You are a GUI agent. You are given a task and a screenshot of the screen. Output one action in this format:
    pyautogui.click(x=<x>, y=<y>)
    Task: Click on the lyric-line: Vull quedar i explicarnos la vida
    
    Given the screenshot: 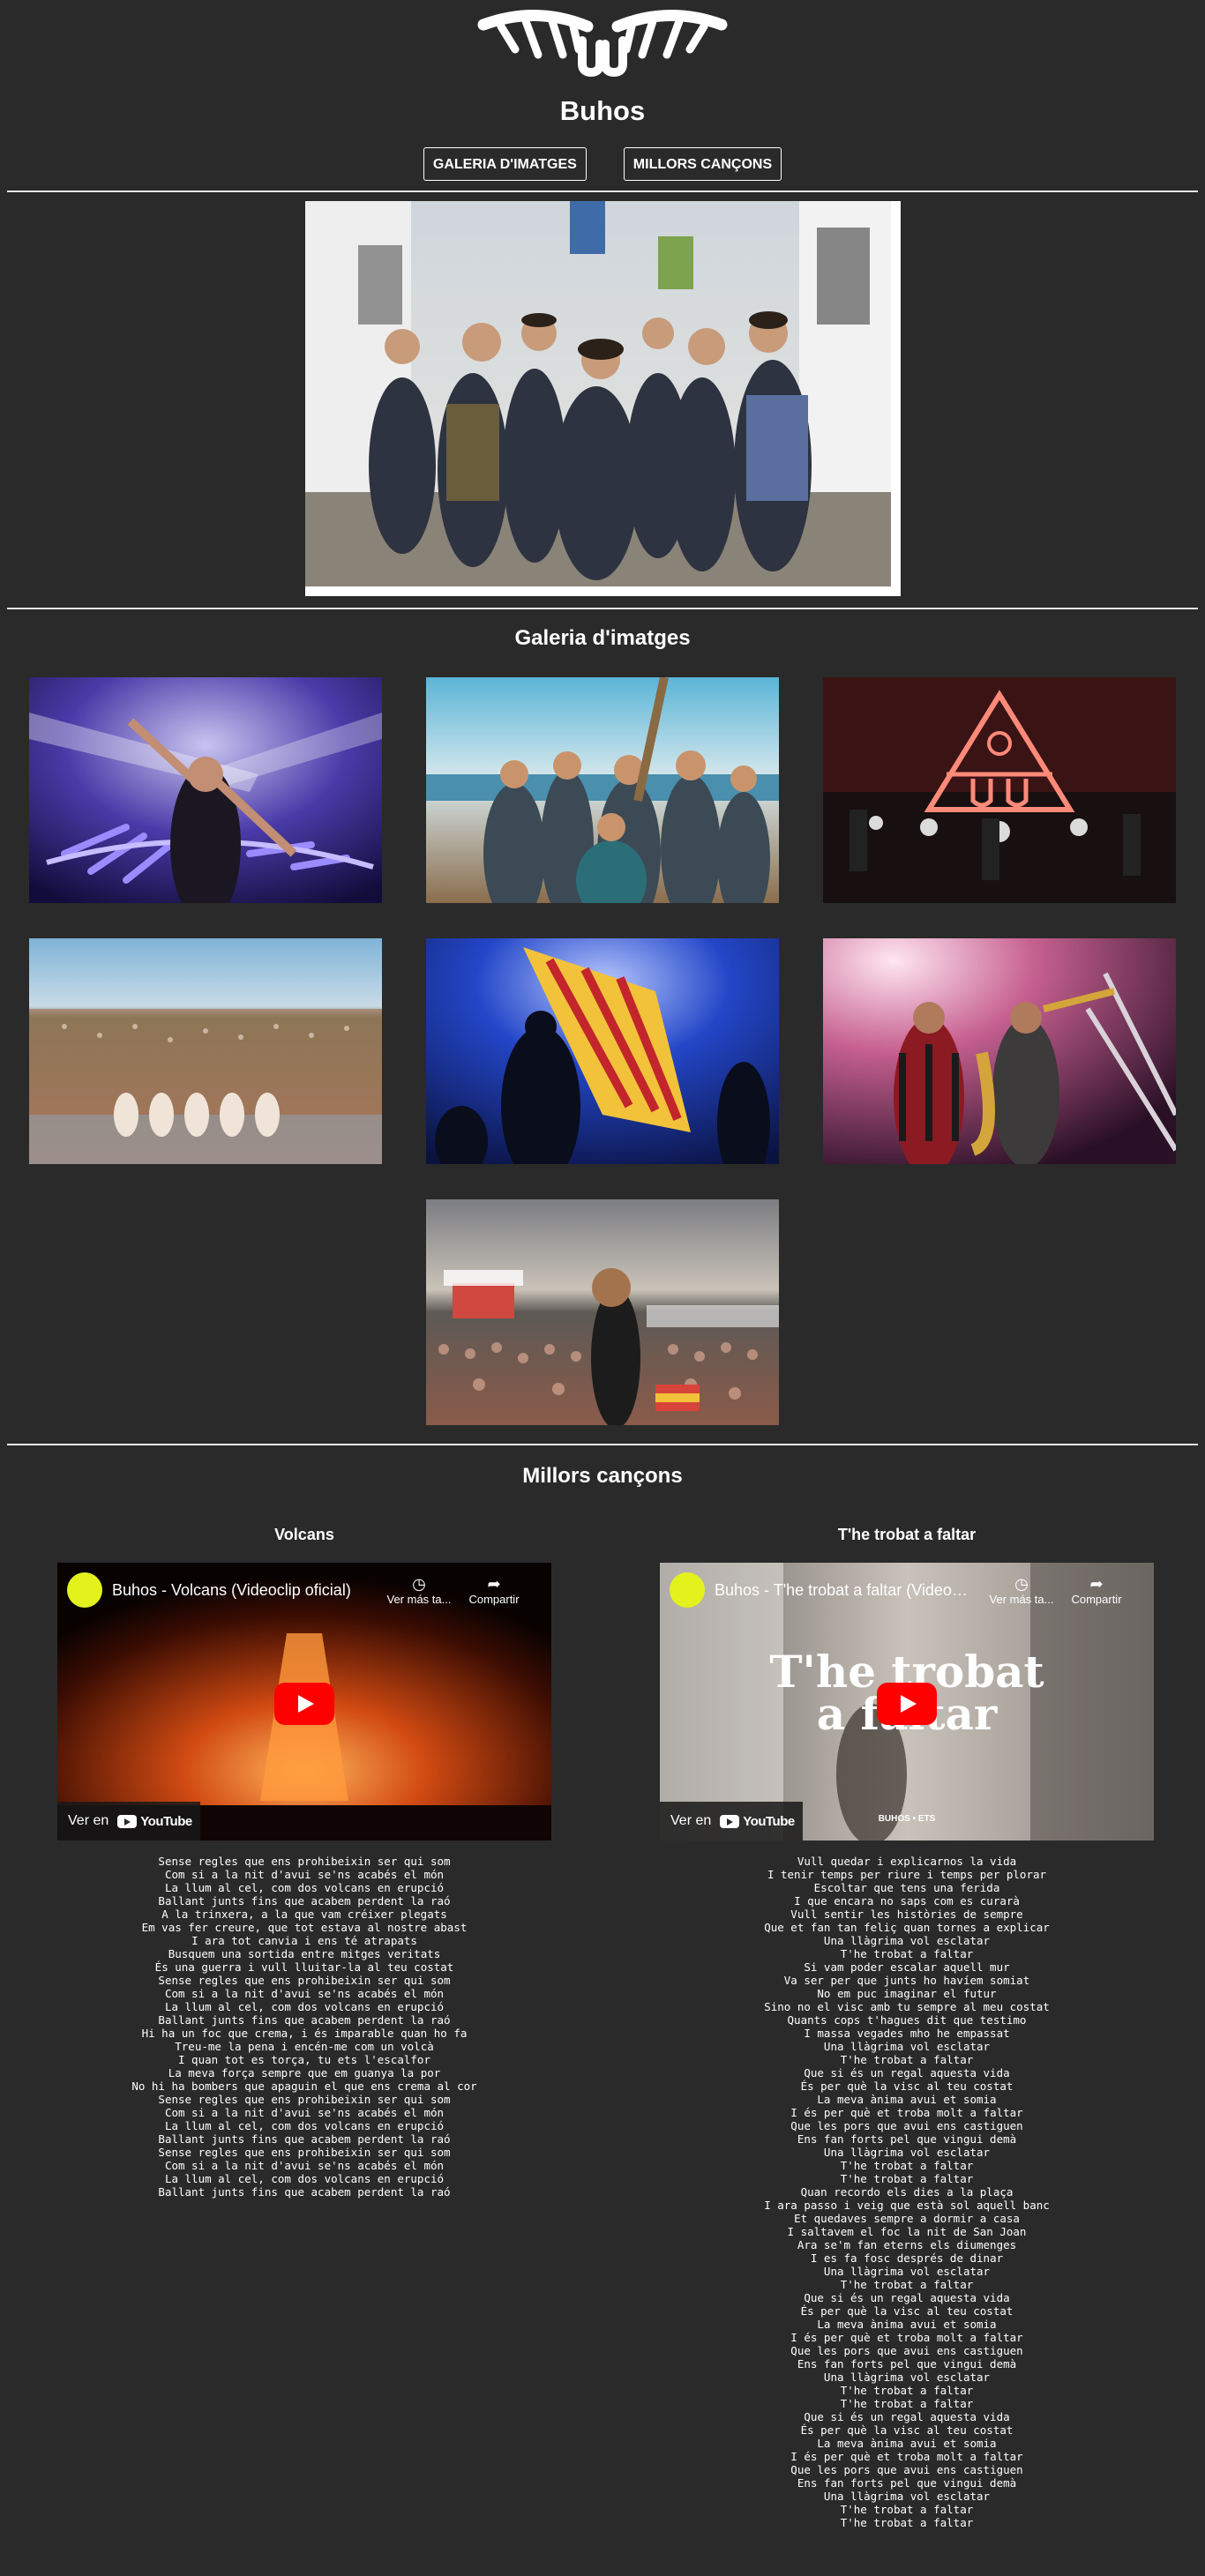 What is the action you would take?
    pyautogui.click(x=907, y=1861)
    